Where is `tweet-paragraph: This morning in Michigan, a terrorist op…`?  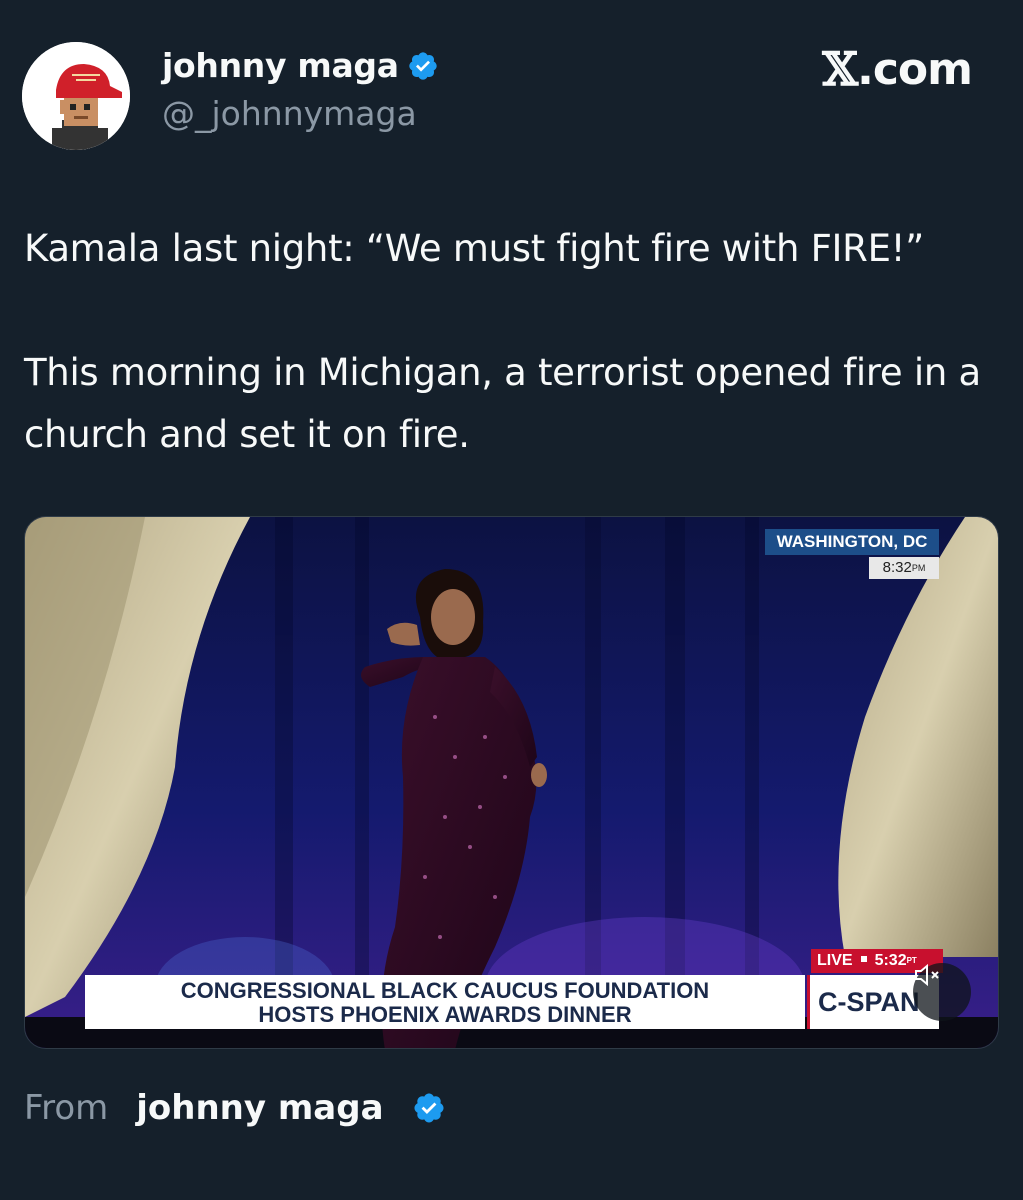 tweet-paragraph: This morning in Michigan, a terrorist op… is located at coordinates (502, 403).